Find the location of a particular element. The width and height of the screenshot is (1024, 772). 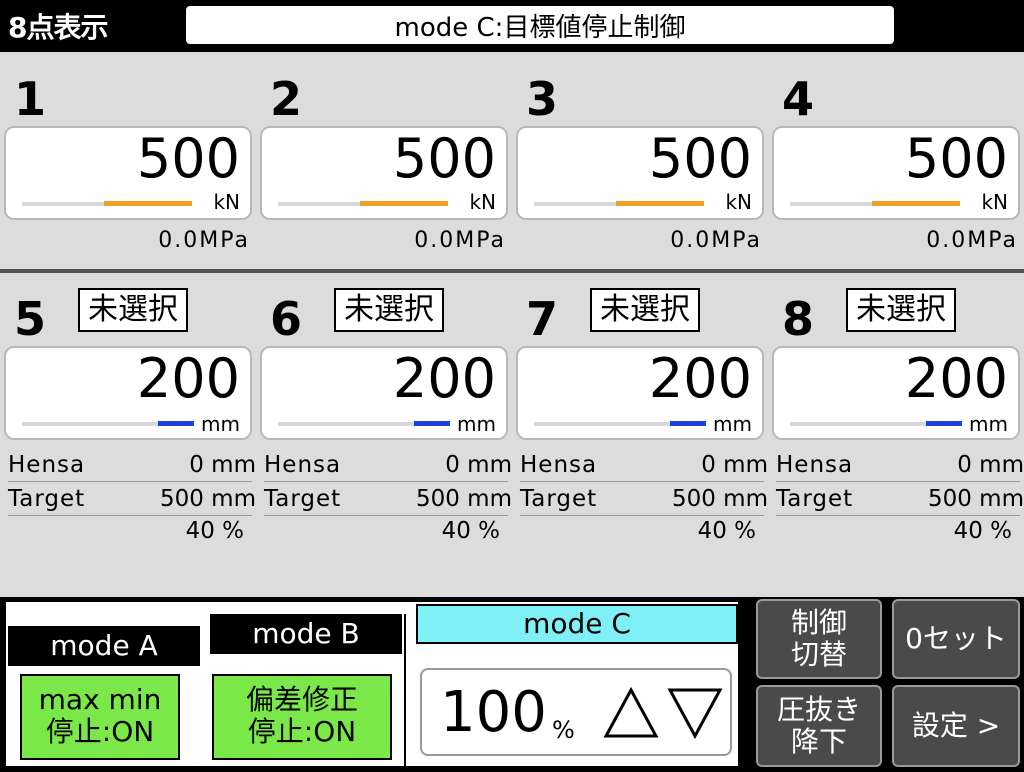

mode-c-value: 100 is located at coordinates (493, 713).